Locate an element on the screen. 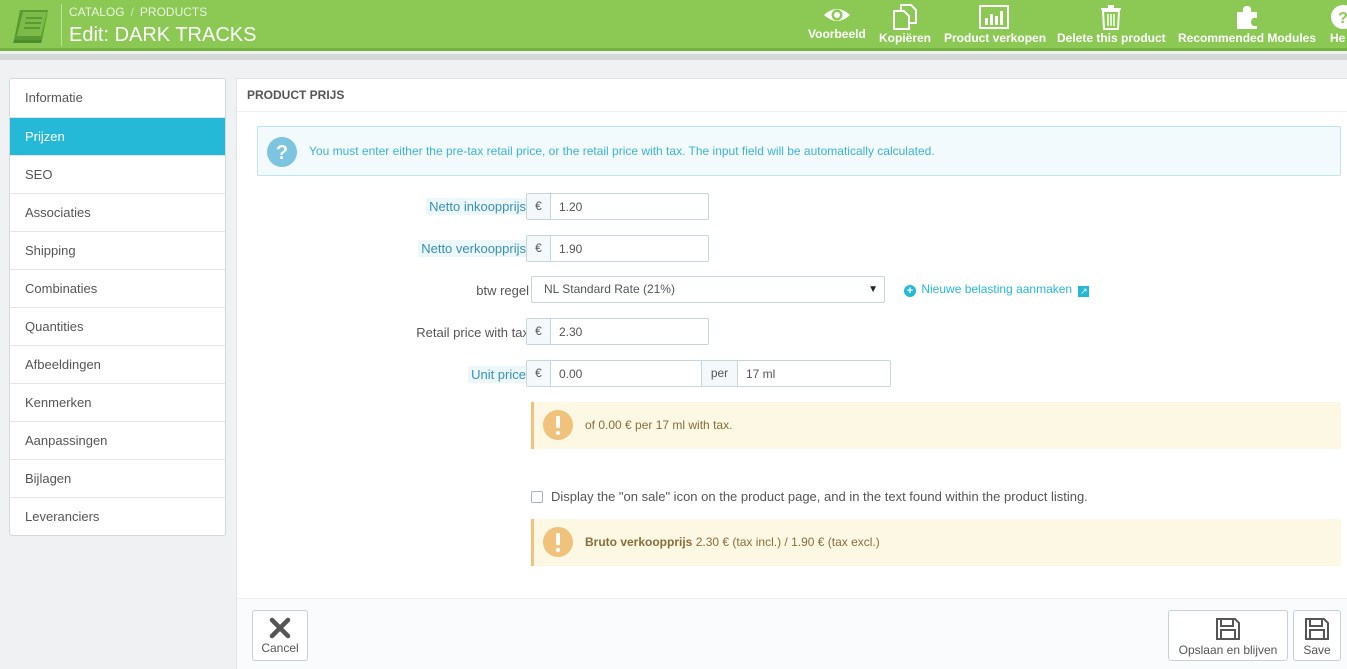 This screenshot has height=669, width=1347. close-icon is located at coordinates (280, 628).